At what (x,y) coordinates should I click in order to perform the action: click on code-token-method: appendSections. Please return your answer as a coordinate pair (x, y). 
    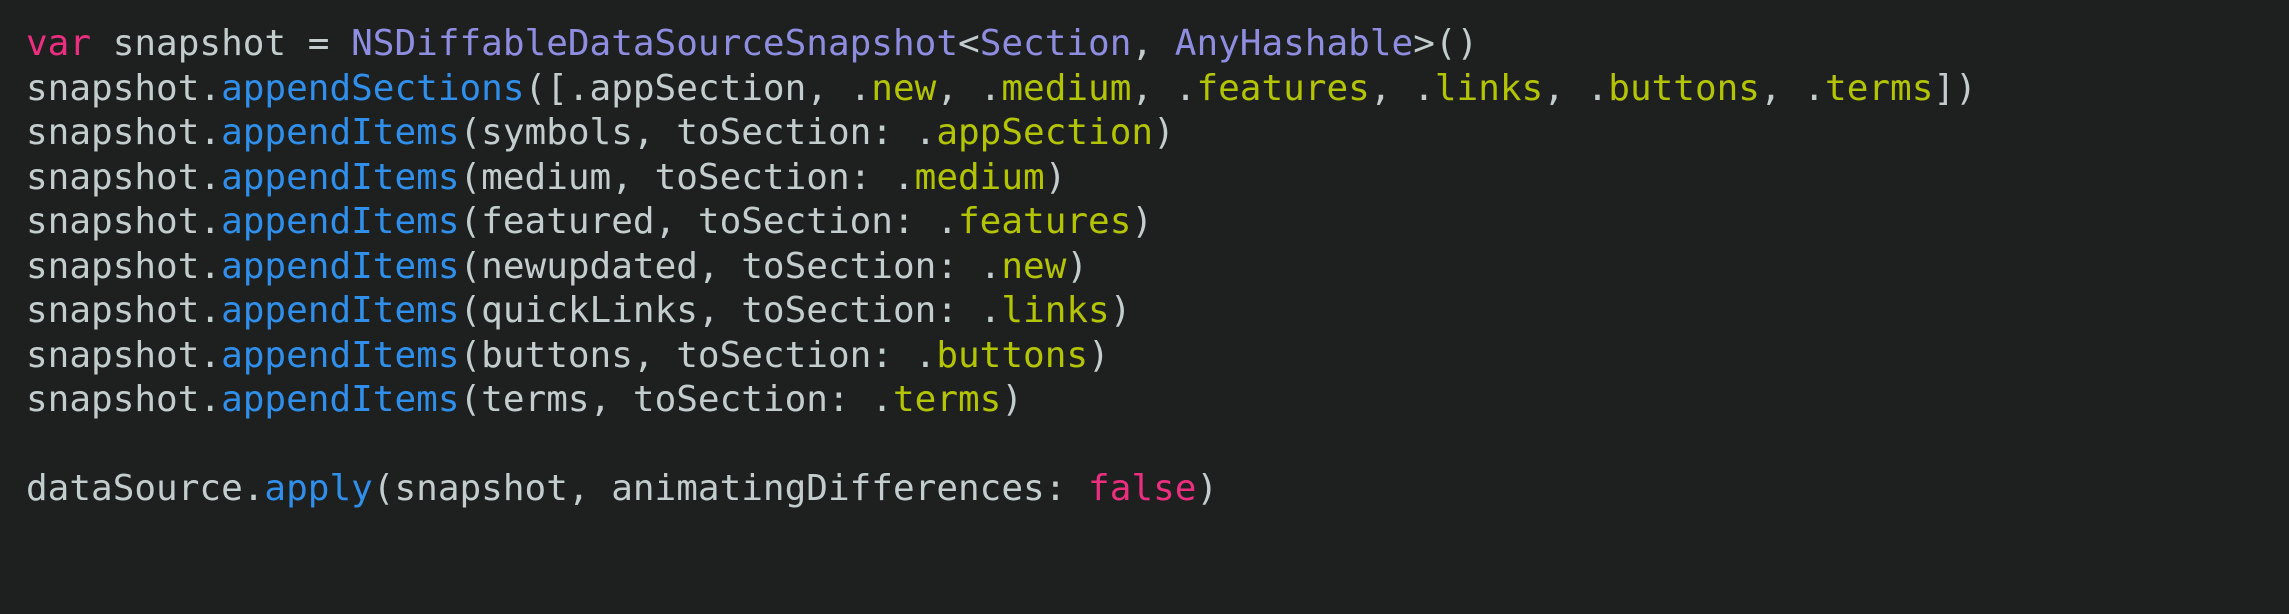
    Looking at the image, I should click on (373, 88).